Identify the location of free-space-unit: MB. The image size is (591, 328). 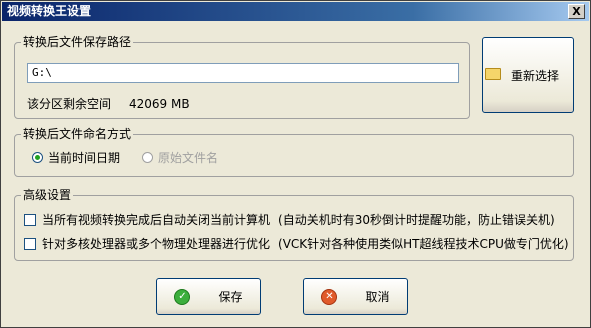
(180, 104).